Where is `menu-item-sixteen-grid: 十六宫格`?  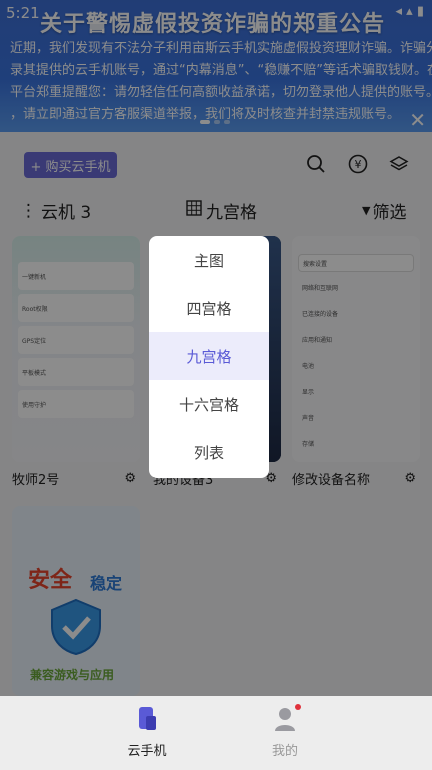 menu-item-sixteen-grid: 十六宫格 is located at coordinates (209, 404).